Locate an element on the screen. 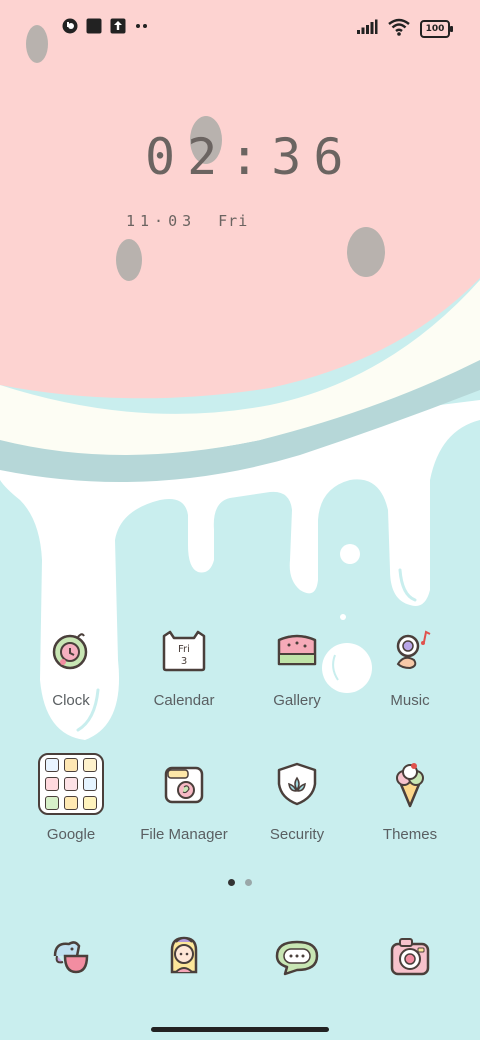 Image resolution: width=480 pixels, height=1040 pixels. calendar-icon-day: Fri is located at coordinates (184, 649).